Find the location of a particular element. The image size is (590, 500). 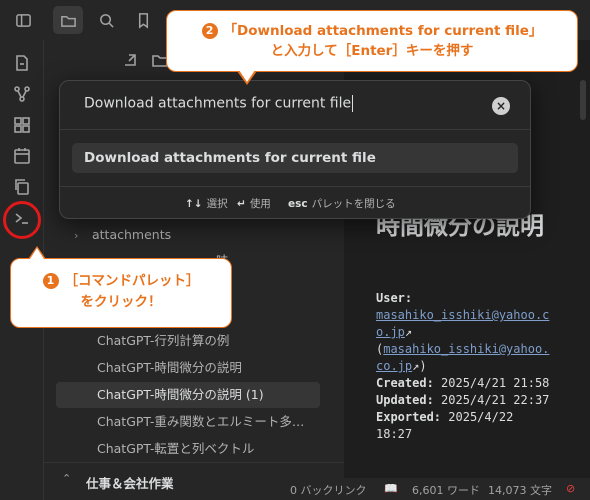

list-item: ChatGPT-行列計算の例 is located at coordinates (188, 341).